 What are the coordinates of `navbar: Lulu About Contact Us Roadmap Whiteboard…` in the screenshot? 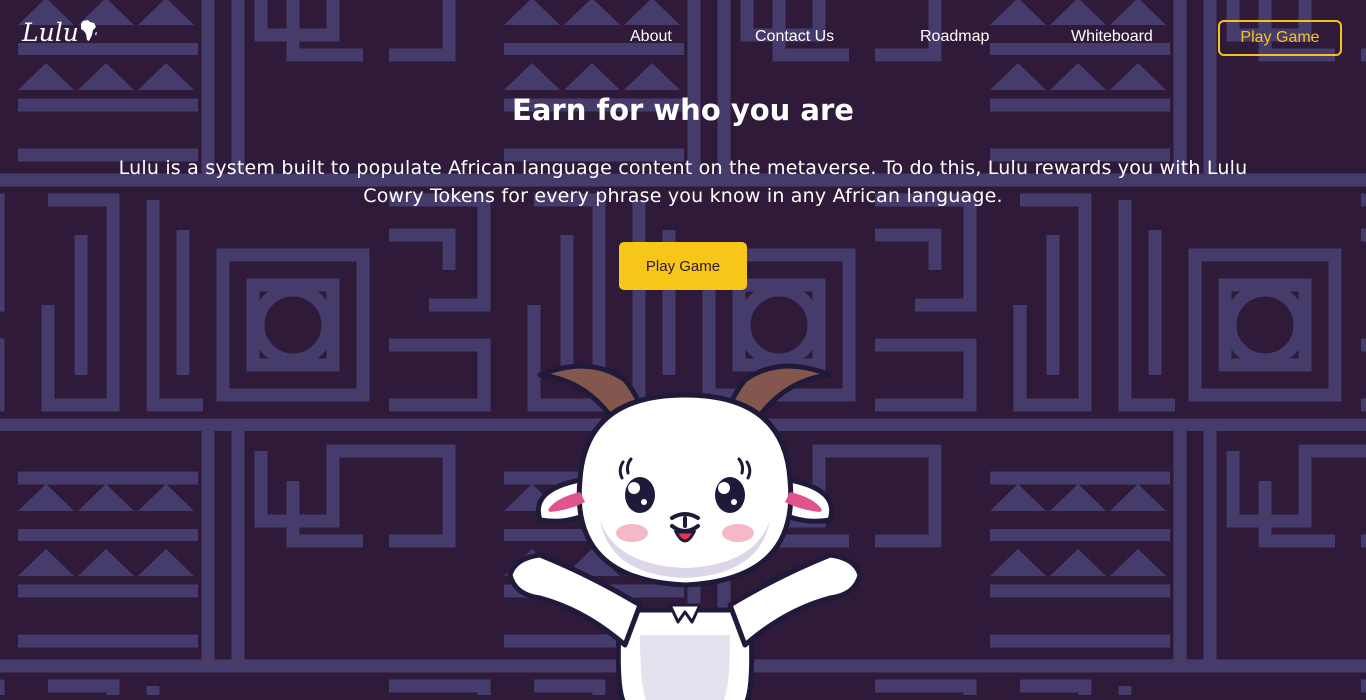 It's located at (683, 40).